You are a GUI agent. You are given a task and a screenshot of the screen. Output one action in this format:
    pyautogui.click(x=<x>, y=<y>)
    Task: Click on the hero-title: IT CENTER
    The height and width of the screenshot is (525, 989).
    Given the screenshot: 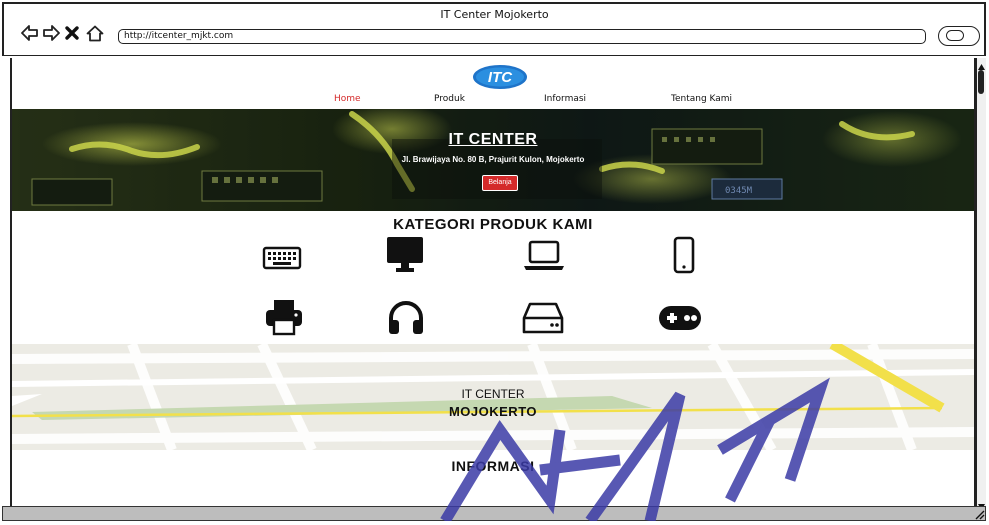 What is the action you would take?
    pyautogui.click(x=493, y=139)
    